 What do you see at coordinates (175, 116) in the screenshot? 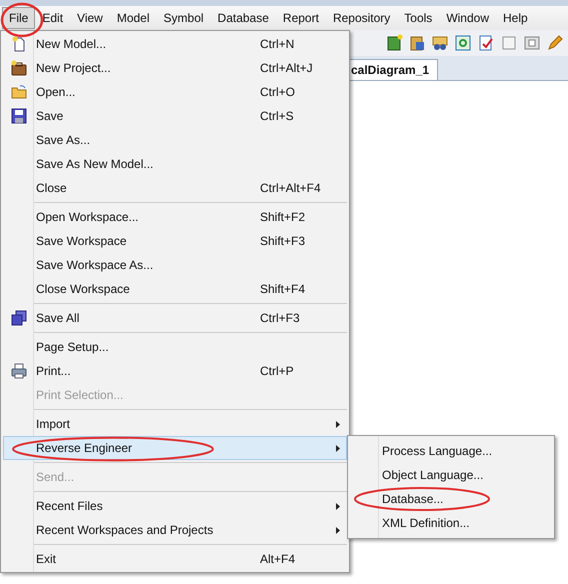
I see `menu-item: Save Ctrl+S` at bounding box center [175, 116].